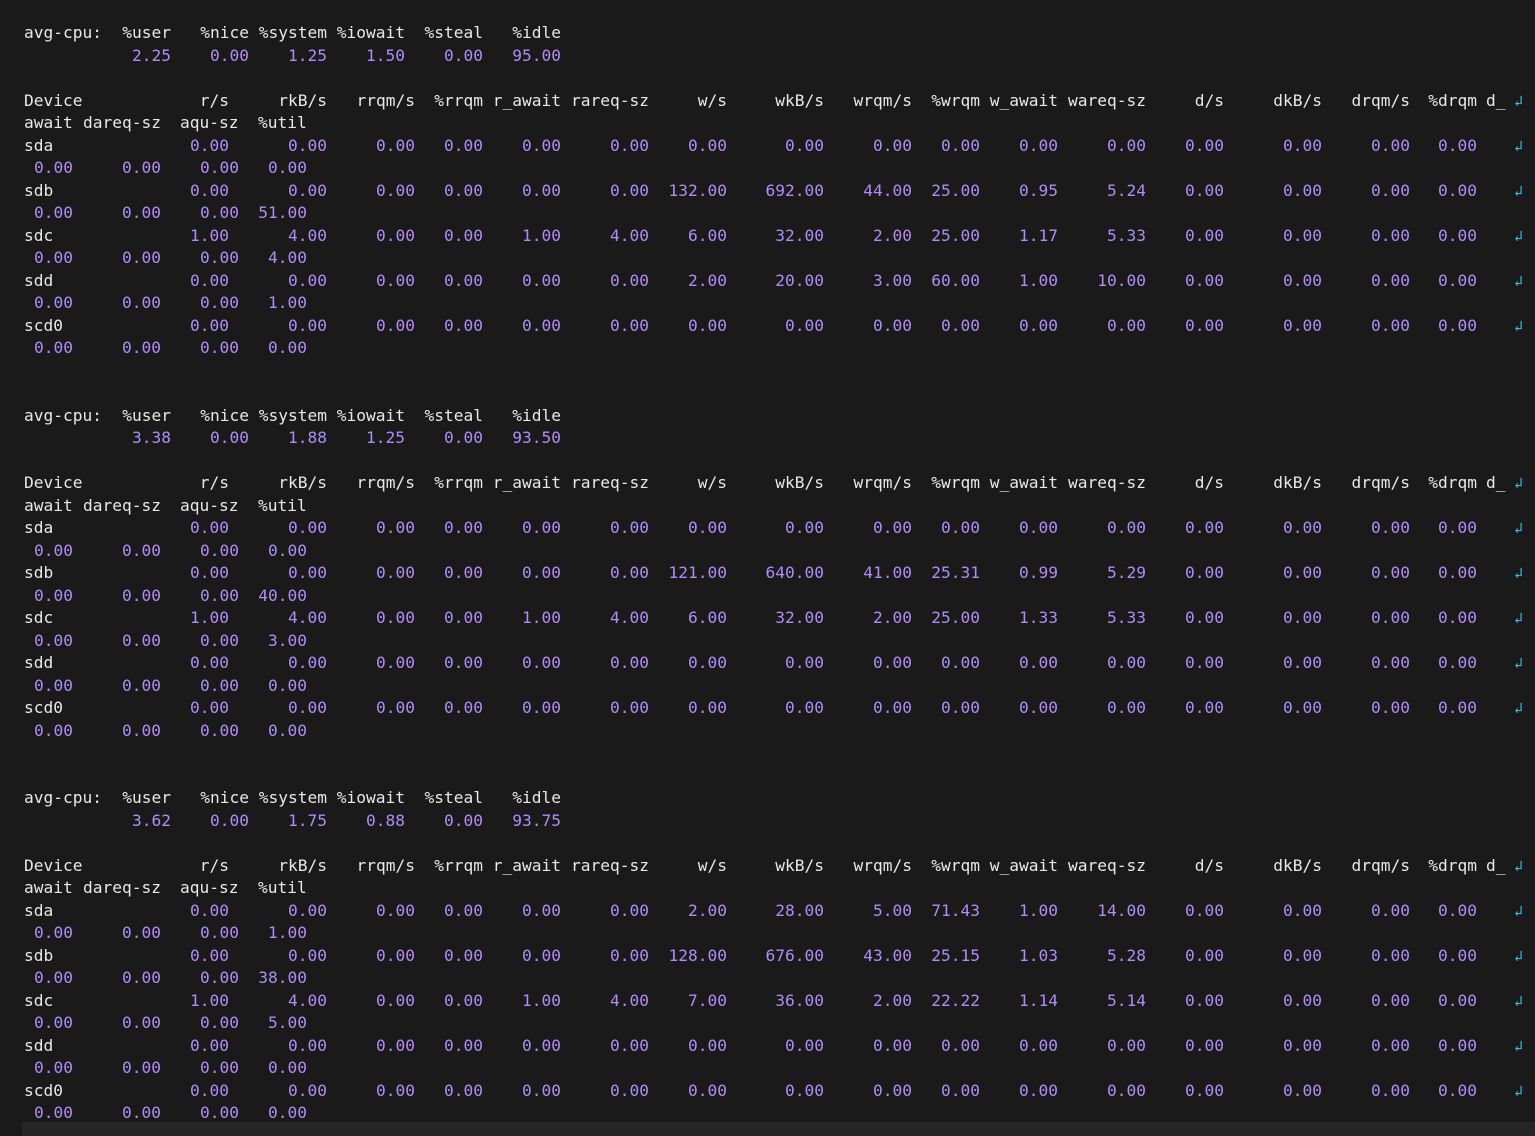  Describe the element at coordinates (287, 1022) in the screenshot. I see `device-stat-value: 5.00` at that location.